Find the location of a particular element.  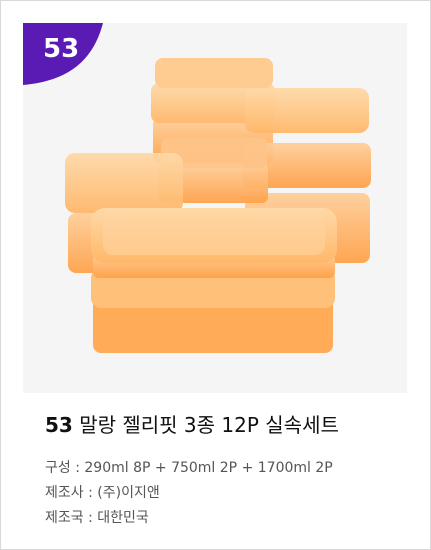

spec-value: 290ml 8P + 750ml 2P + 1700ml 2P is located at coordinates (208, 468).